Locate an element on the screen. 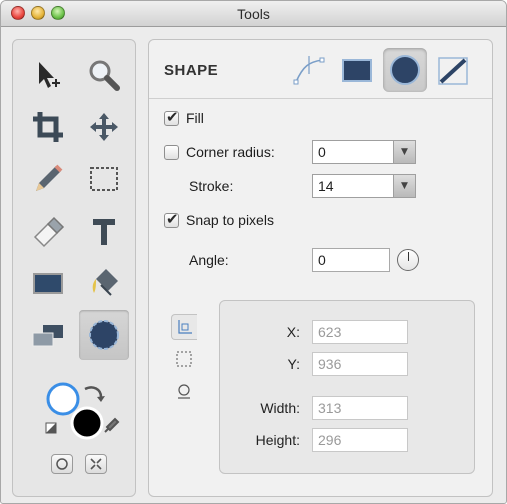  zoom-tool is located at coordinates (104, 75).